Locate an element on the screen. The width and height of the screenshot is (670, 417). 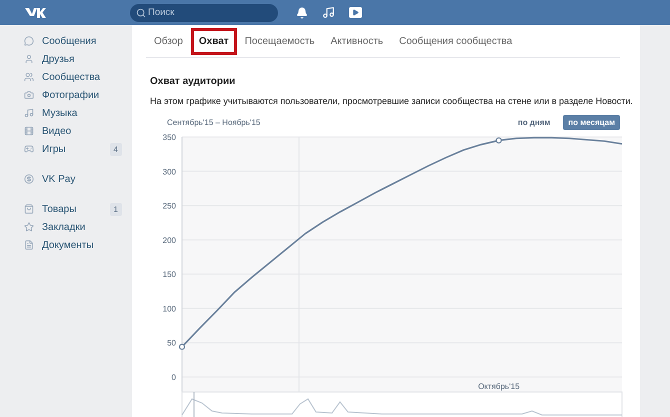
search-field: Поиск is located at coordinates (204, 13).